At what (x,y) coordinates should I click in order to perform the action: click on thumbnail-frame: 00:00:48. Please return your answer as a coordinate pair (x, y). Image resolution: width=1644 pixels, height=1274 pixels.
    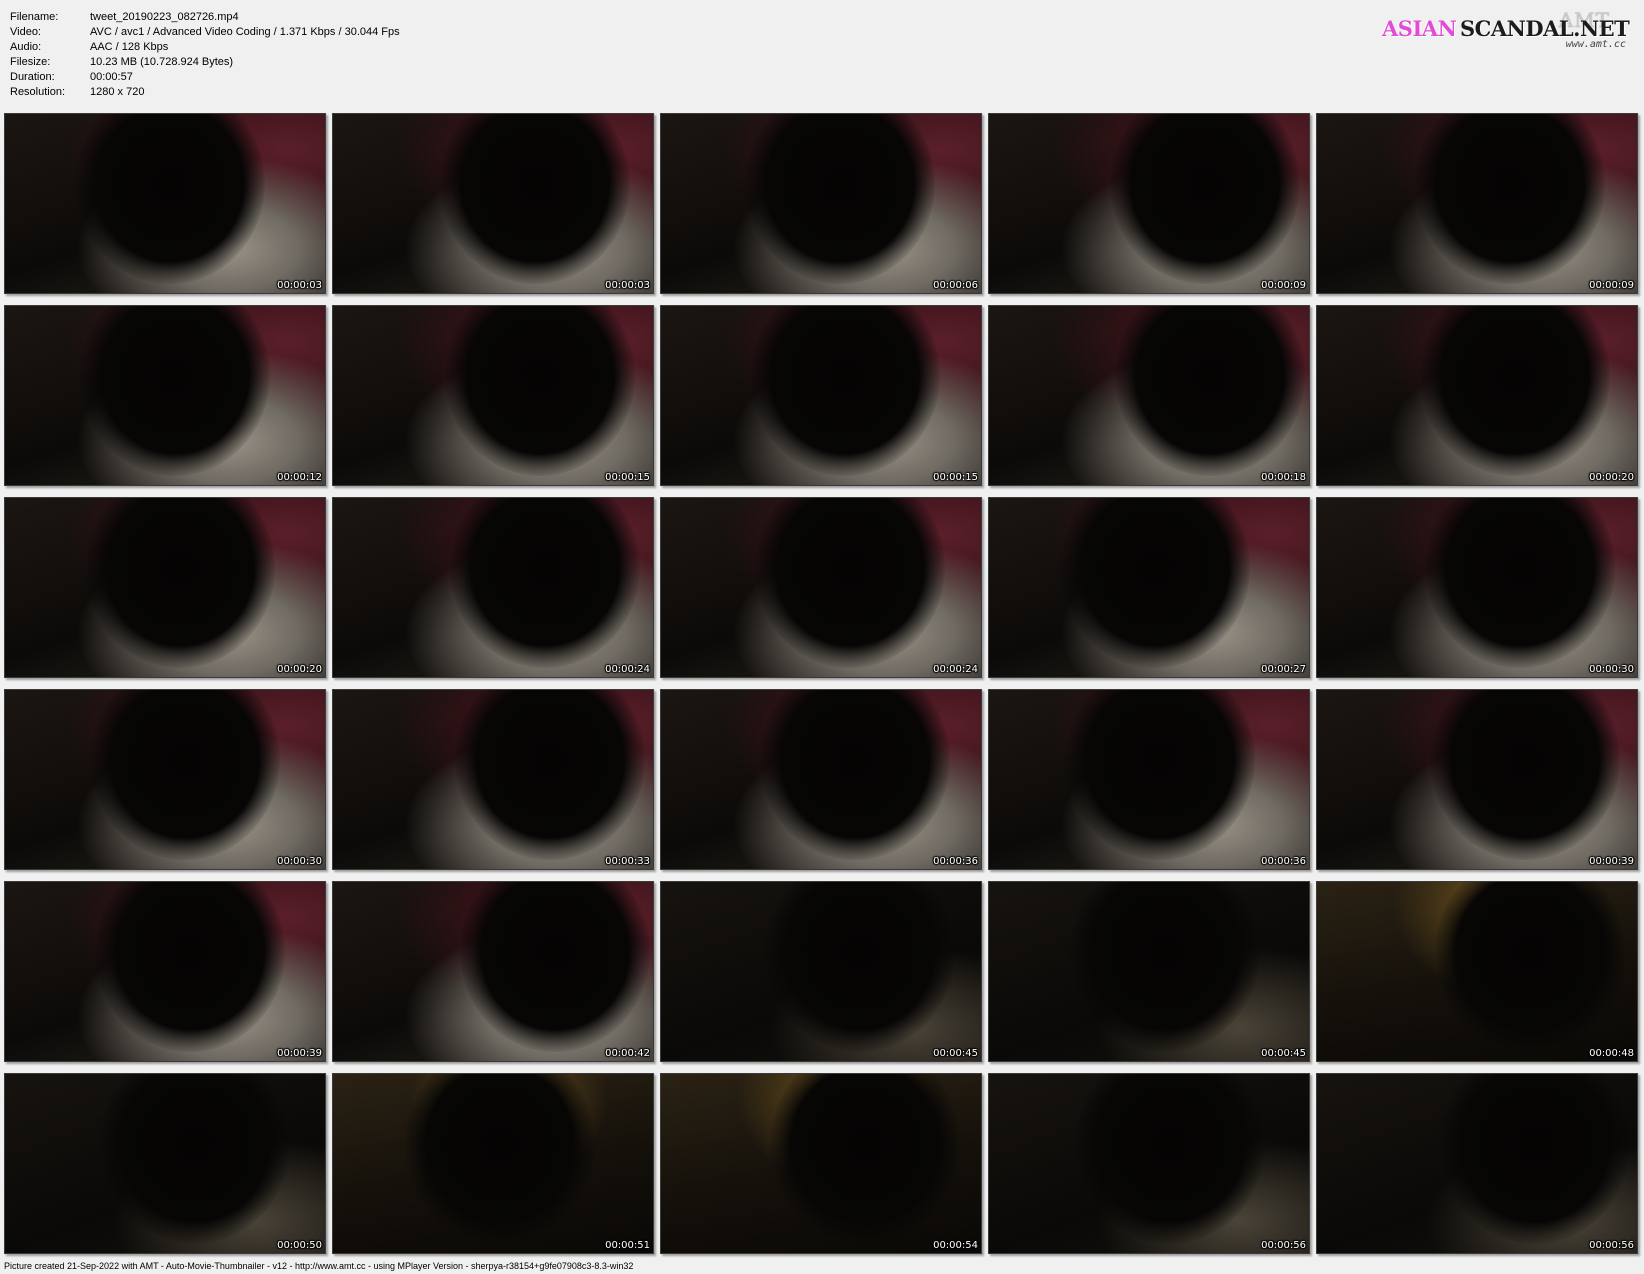
    Looking at the image, I should click on (1477, 971).